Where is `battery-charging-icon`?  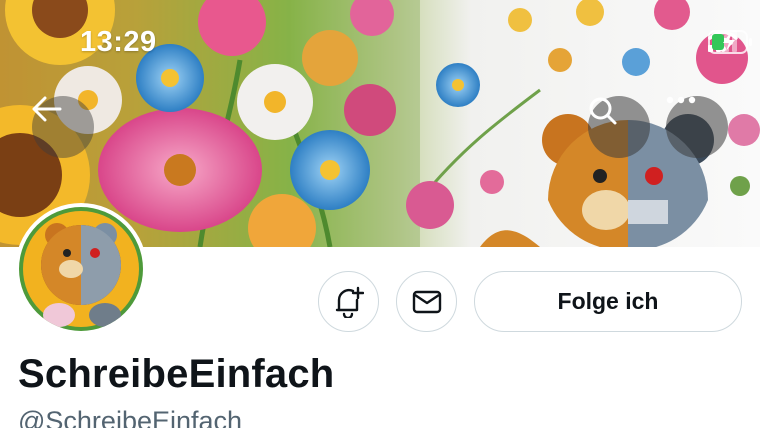
battery-charging-icon is located at coordinates (730, 42).